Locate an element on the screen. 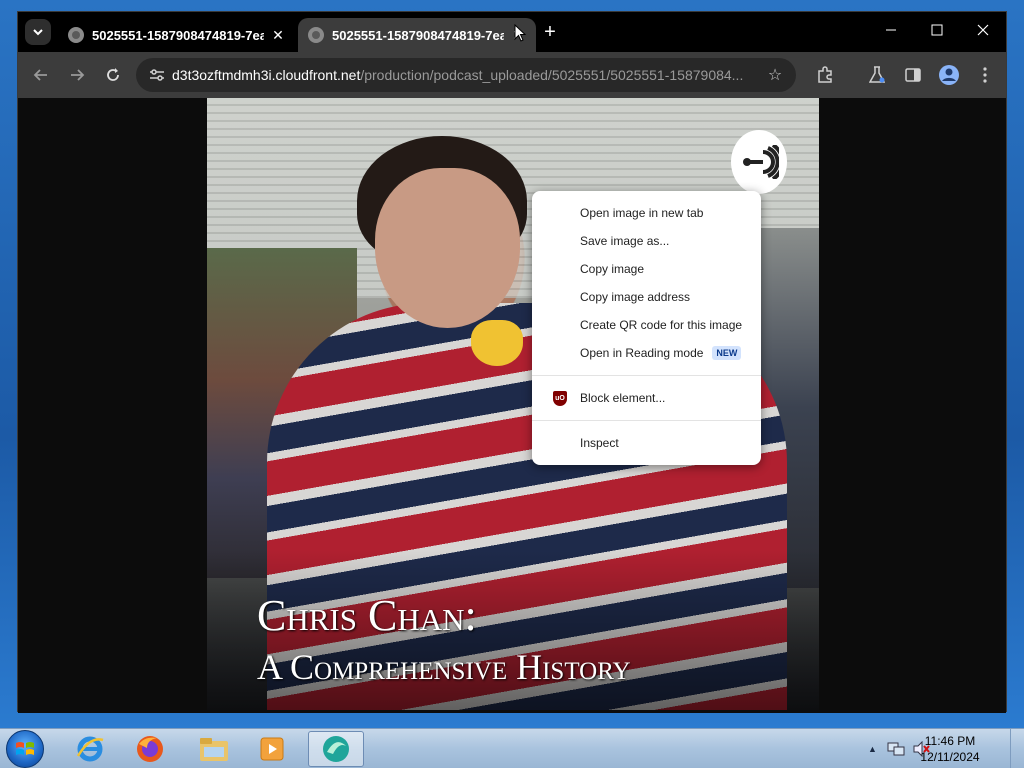  menu-button is located at coordinates (985, 75).